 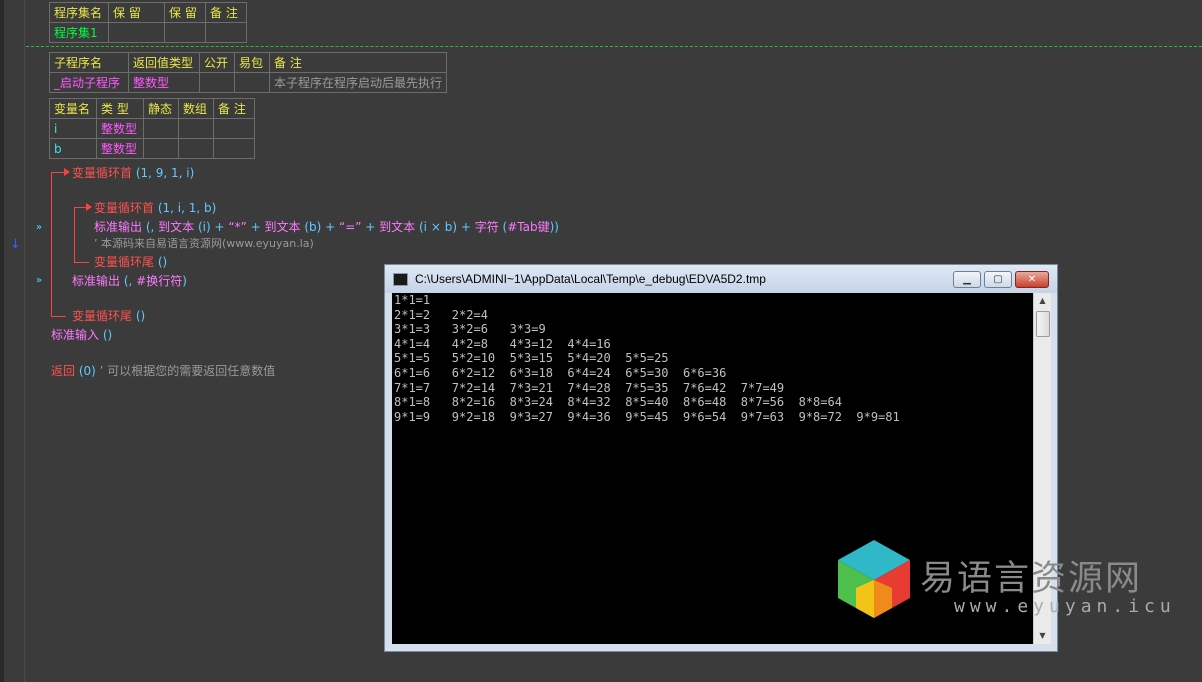 I want to click on gutter-divider, so click(x=24, y=341).